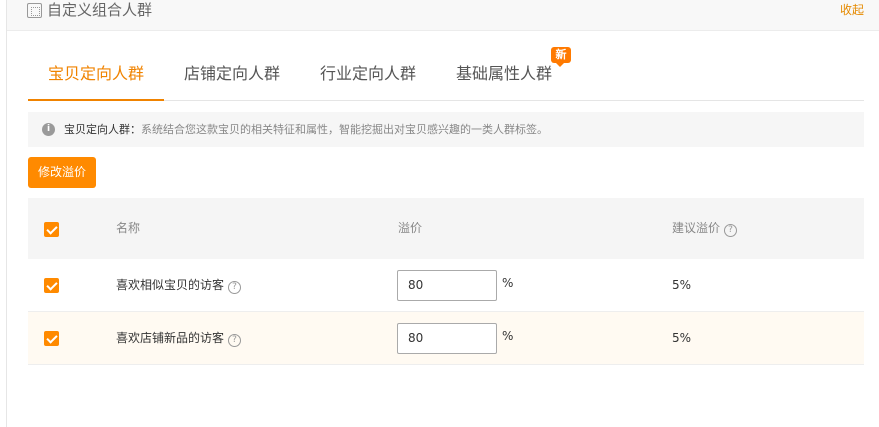  Describe the element at coordinates (51, 229) in the screenshot. I see `select-all-checkbox` at that location.